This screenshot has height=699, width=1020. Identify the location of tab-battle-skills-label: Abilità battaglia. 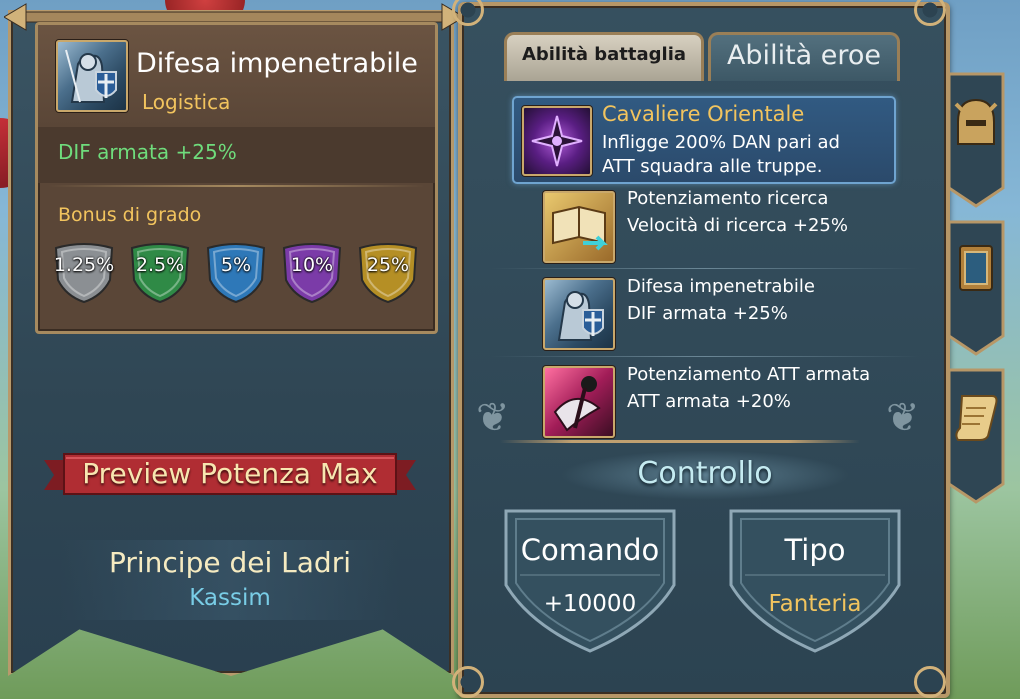
(604, 54).